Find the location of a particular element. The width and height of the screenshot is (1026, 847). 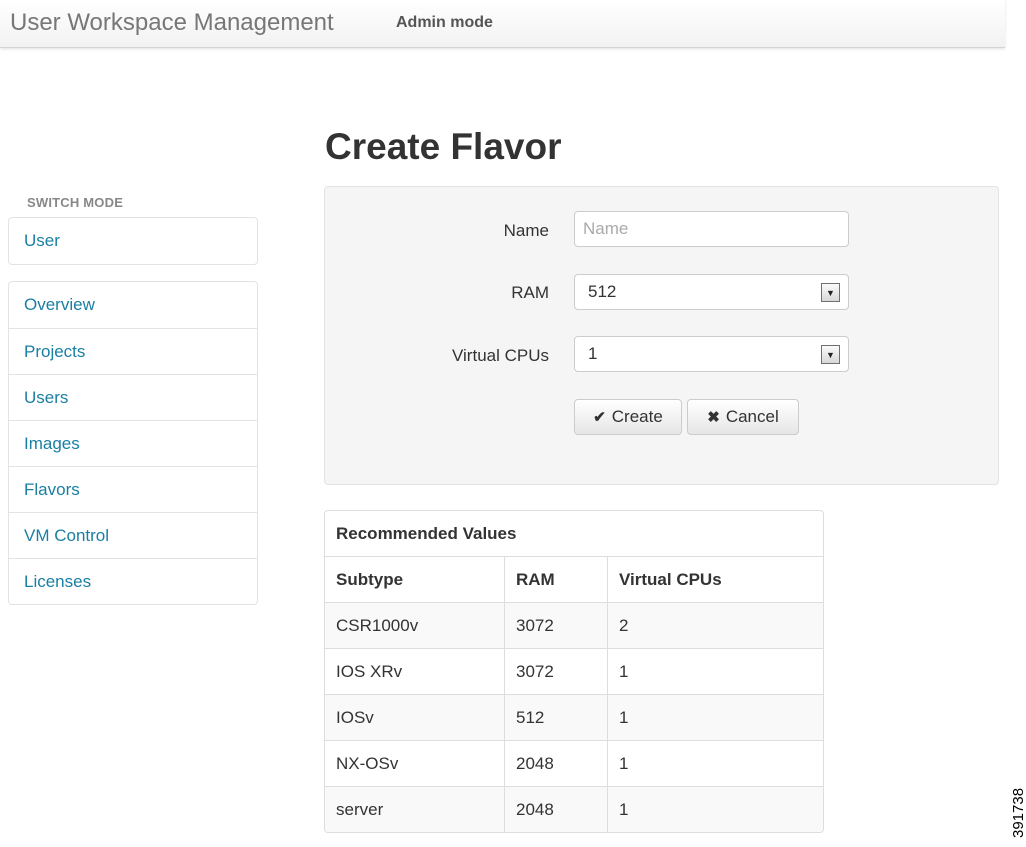

table-cell: 2 is located at coordinates (715, 625).